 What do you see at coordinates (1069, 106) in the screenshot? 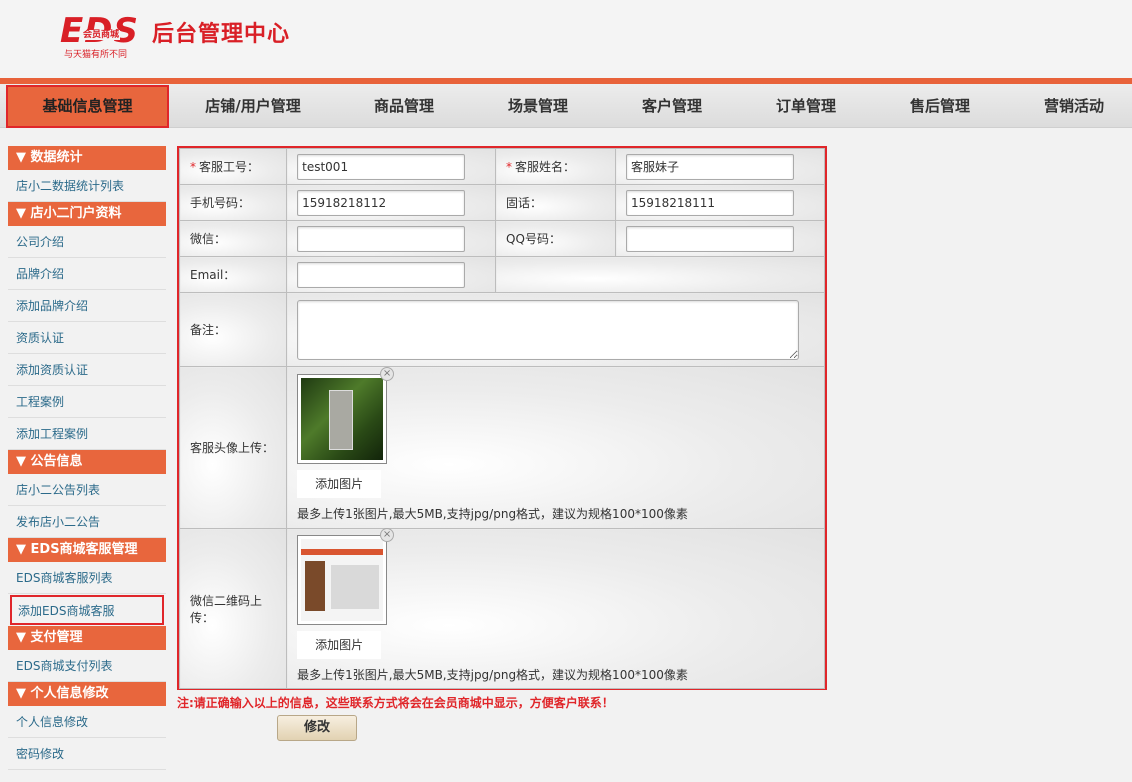
I see `nav-item-marketing: 营销活动` at bounding box center [1069, 106].